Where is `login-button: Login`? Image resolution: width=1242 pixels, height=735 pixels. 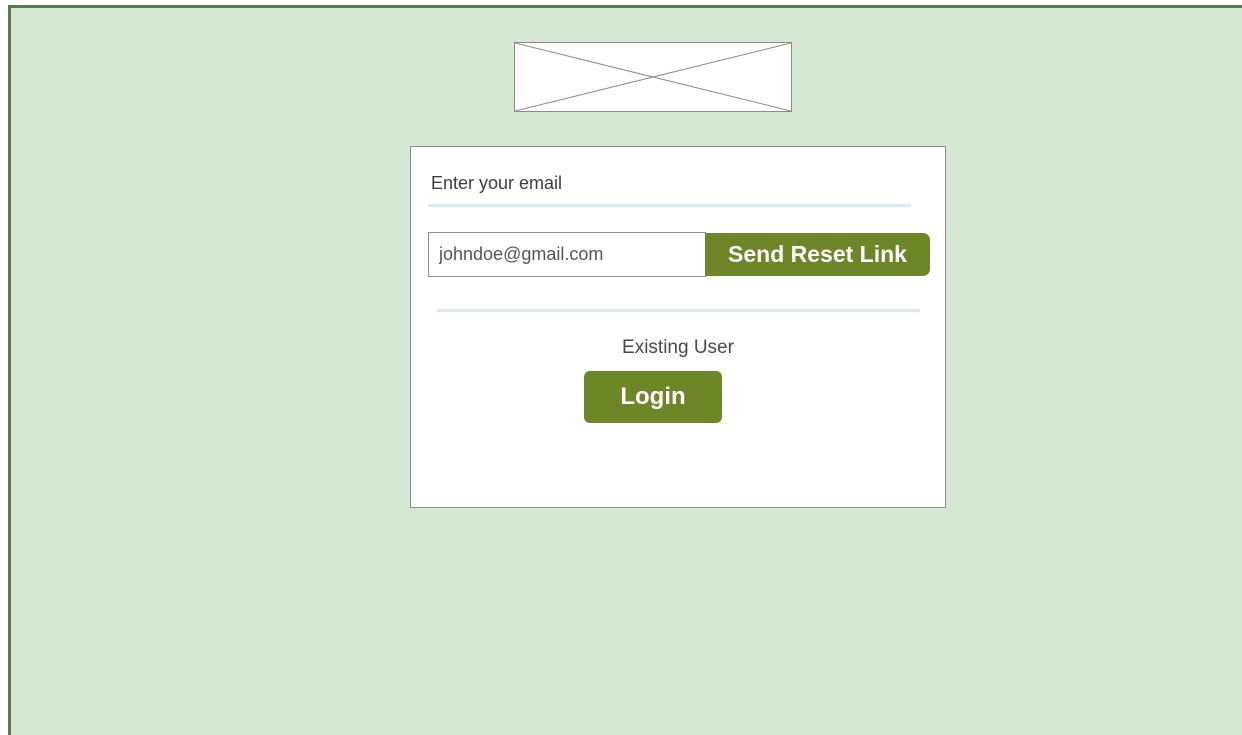 login-button: Login is located at coordinates (653, 397).